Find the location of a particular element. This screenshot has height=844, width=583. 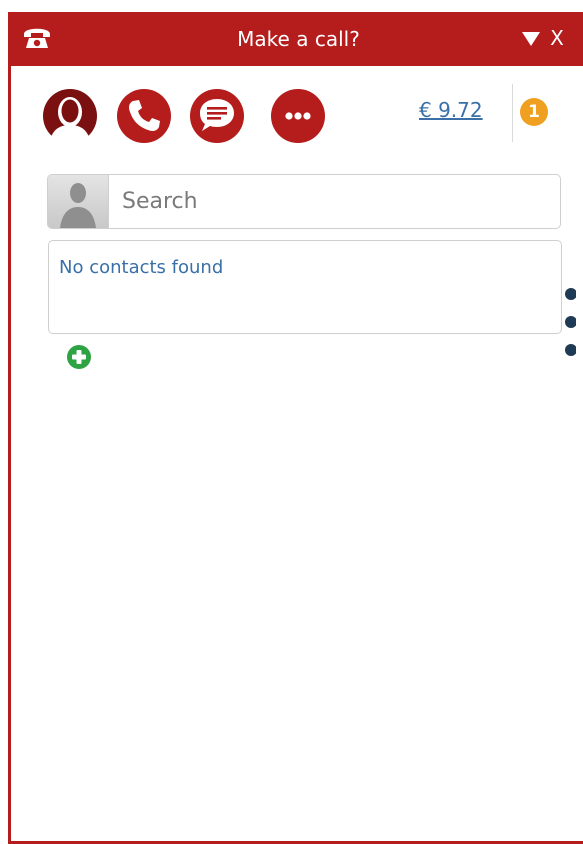

side-menu-handle is located at coordinates (569, 332).